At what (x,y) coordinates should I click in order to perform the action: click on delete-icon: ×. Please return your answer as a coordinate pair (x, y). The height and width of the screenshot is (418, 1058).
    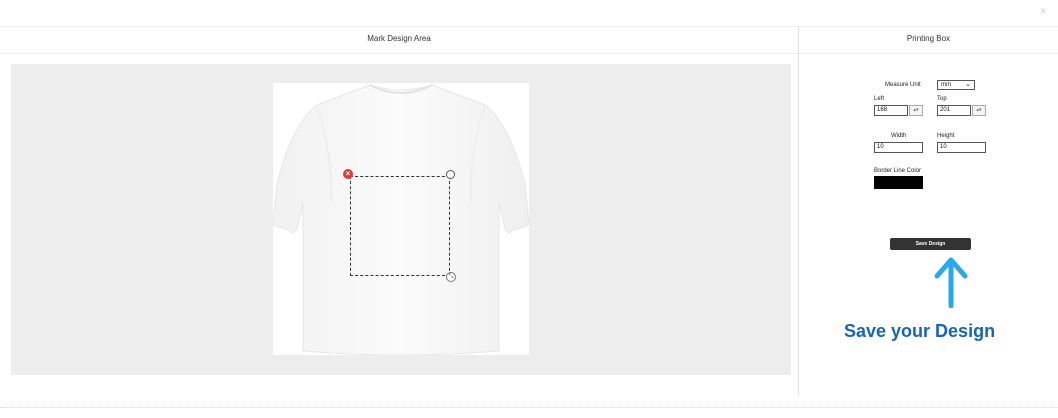
    Looking at the image, I should click on (348, 174).